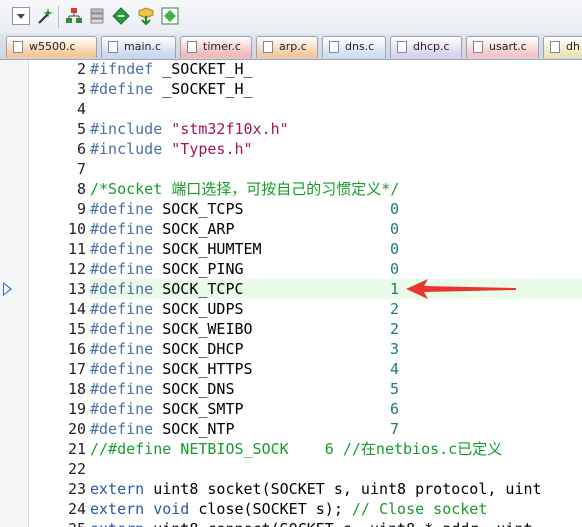 Image resolution: width=582 pixels, height=527 pixels. What do you see at coordinates (291, 169) in the screenshot?
I see `code-line: 7` at bounding box center [291, 169].